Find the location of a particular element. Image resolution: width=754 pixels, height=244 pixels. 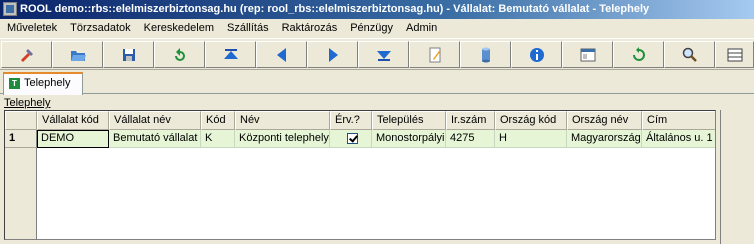

edit-button is located at coordinates (434, 54).